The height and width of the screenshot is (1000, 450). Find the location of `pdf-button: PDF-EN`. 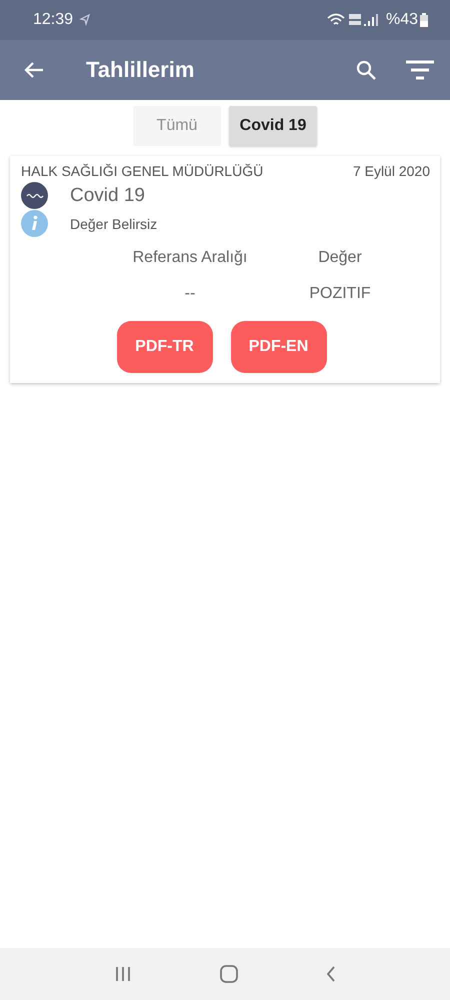

pdf-button: PDF-EN is located at coordinates (278, 347).